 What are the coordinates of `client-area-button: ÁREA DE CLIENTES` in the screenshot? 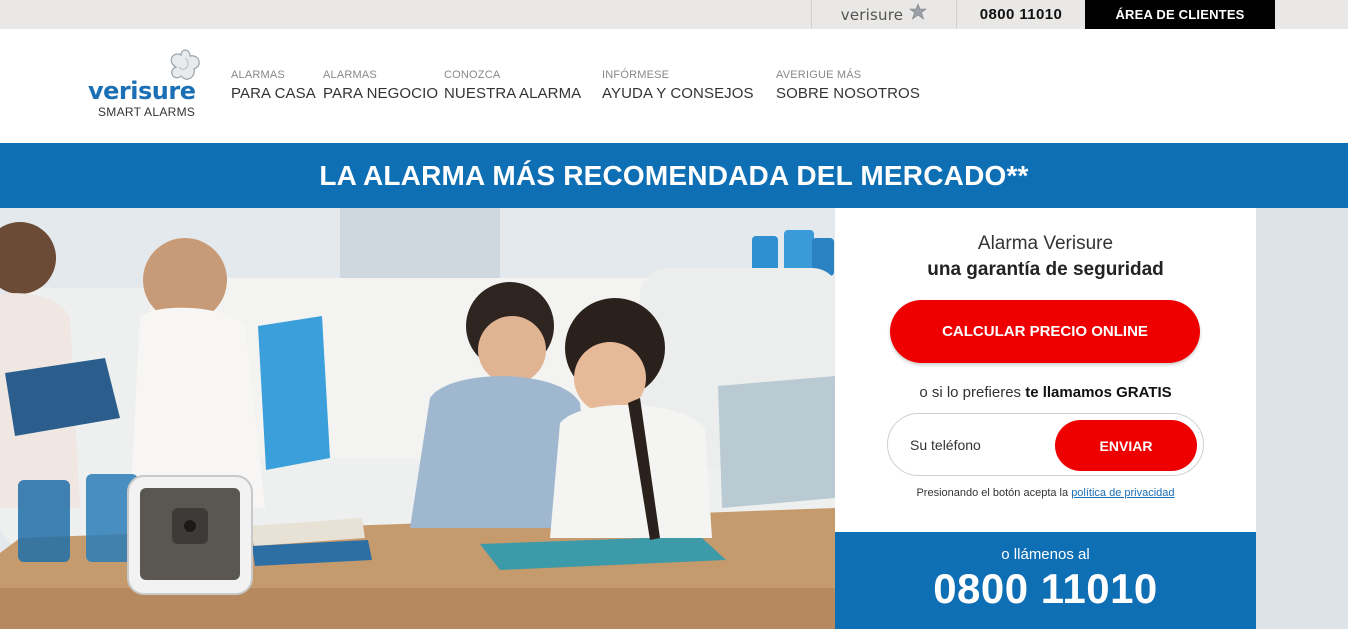 It's located at (1180, 14).